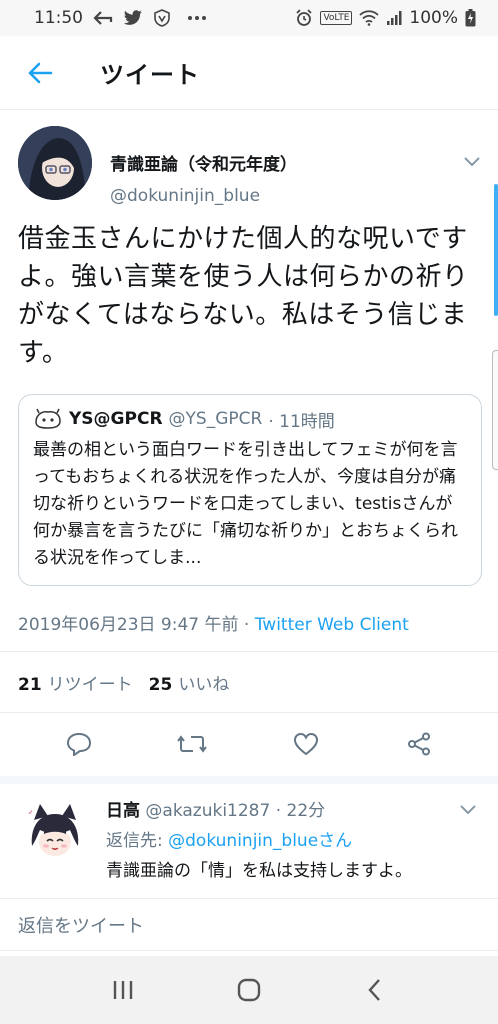 The image size is (498, 1024). I want to click on share-icon, so click(419, 744).